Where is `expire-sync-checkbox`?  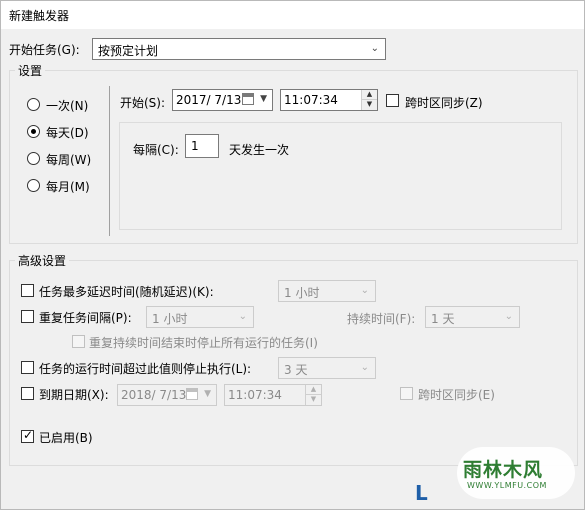
expire-sync-checkbox is located at coordinates (406, 393).